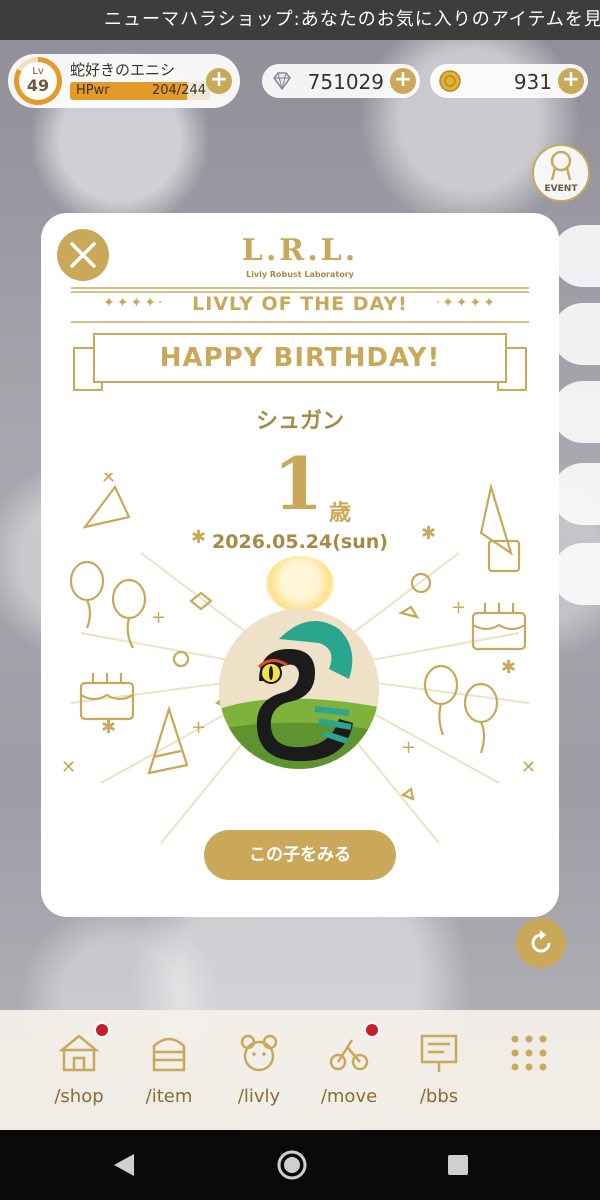 The image size is (600, 1200). Describe the element at coordinates (458, 1165) in the screenshot. I see `recents-icon` at that location.